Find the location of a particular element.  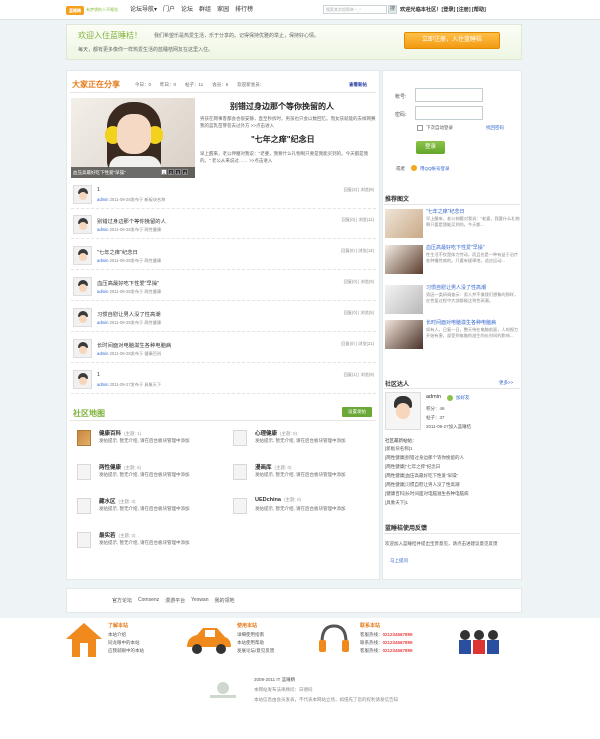

username-field is located at coordinates (449, 95).